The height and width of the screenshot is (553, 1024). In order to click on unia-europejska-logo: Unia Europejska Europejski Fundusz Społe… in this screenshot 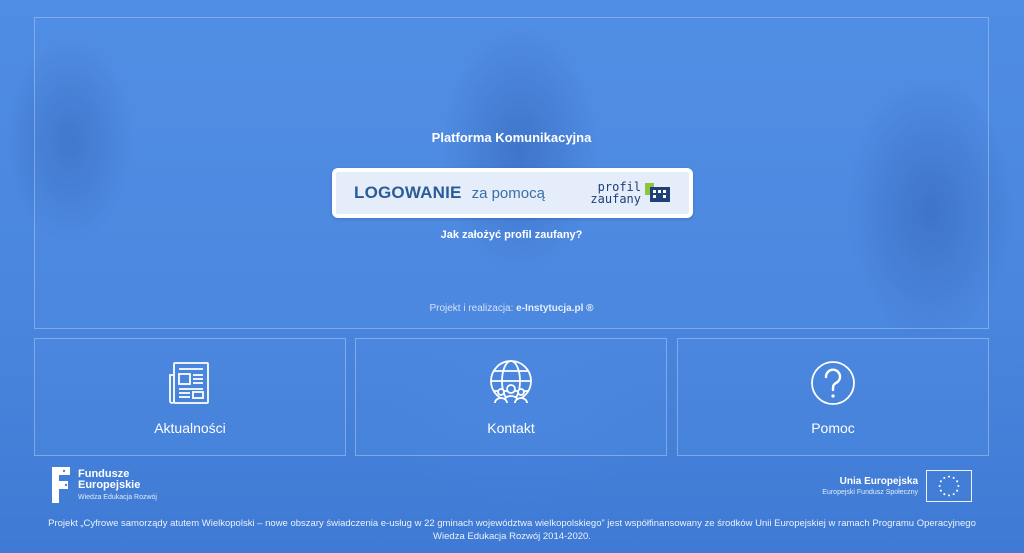, I will do `click(897, 486)`.